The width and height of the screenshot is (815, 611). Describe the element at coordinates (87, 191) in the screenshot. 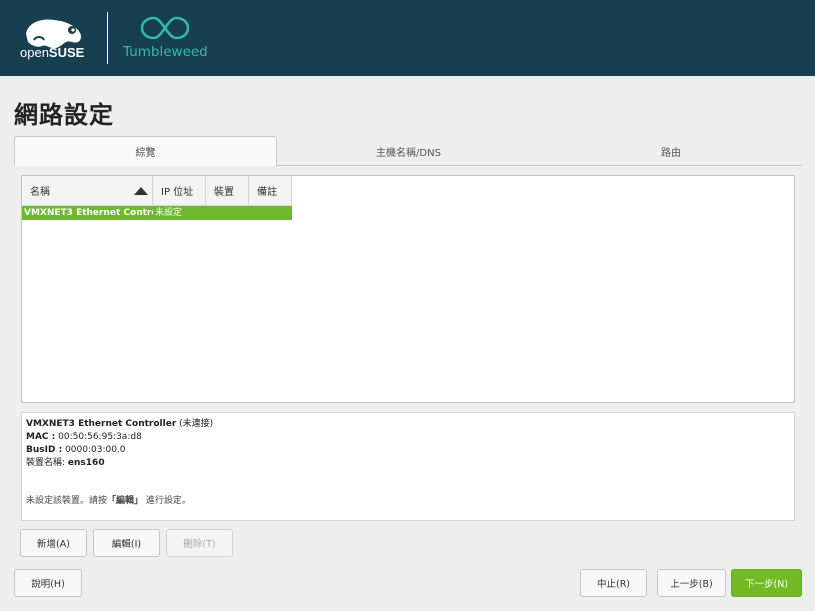

I see `column-header-name: 名稱` at that location.